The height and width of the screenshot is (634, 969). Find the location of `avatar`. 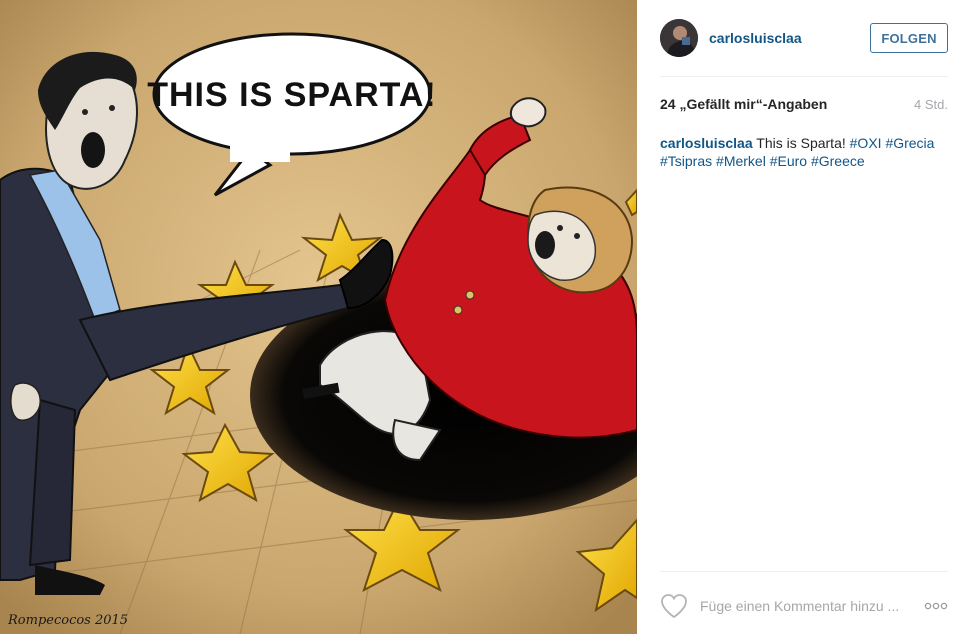

avatar is located at coordinates (679, 38).